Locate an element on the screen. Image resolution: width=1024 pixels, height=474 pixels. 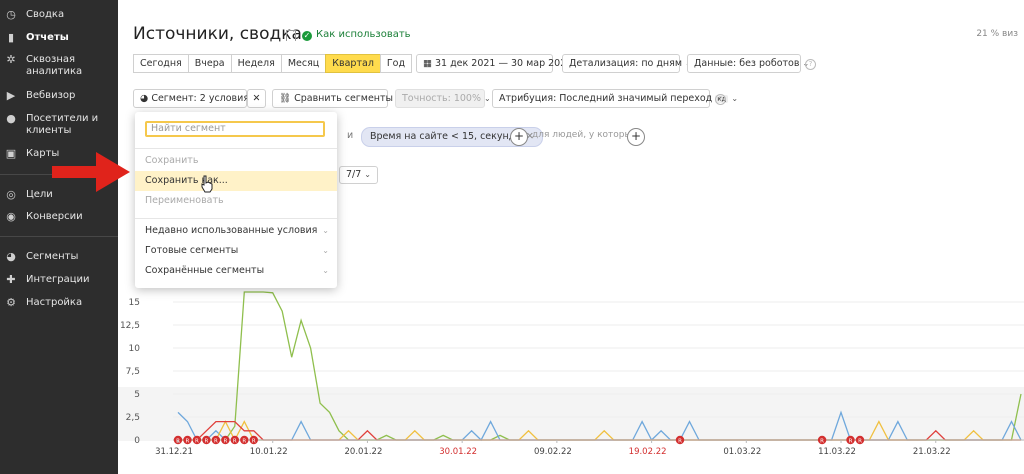
visits-sampling-note: 21 % виз is located at coordinates (997, 34).